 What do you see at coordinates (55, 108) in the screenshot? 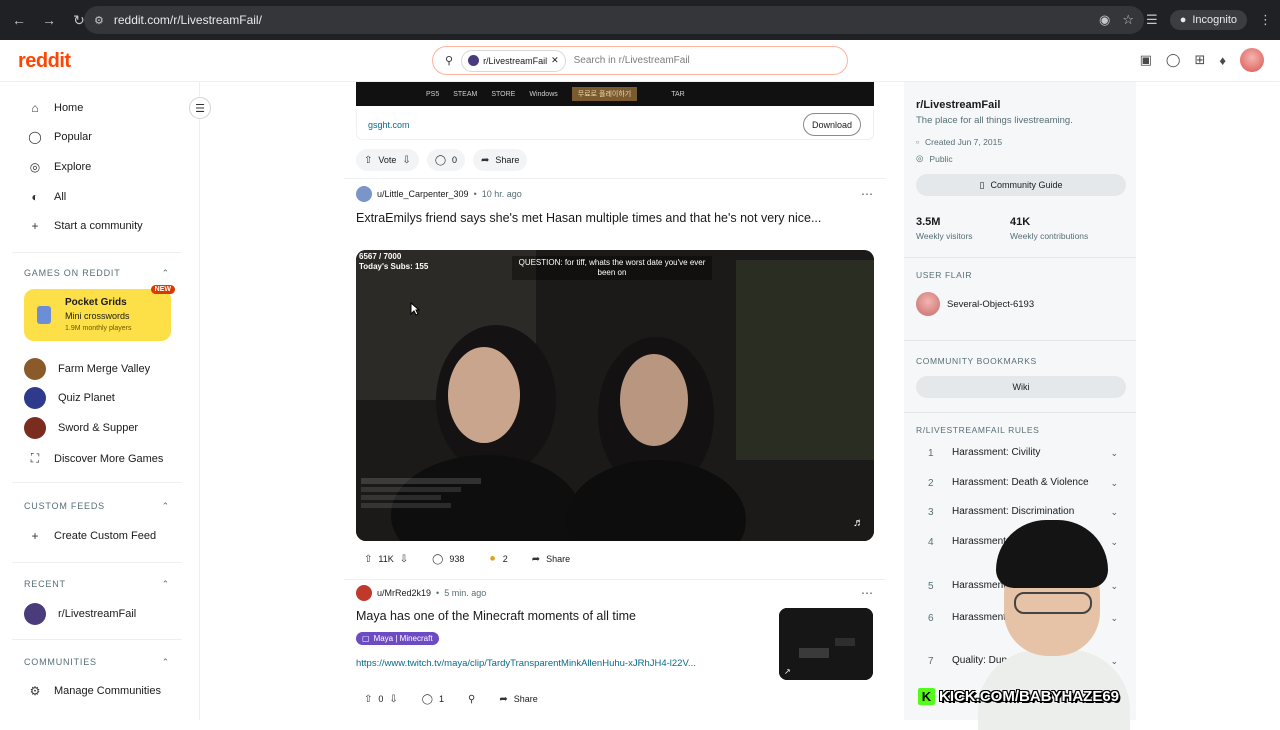
I see `sidebar-item-home: ⌂ Home` at bounding box center [55, 108].